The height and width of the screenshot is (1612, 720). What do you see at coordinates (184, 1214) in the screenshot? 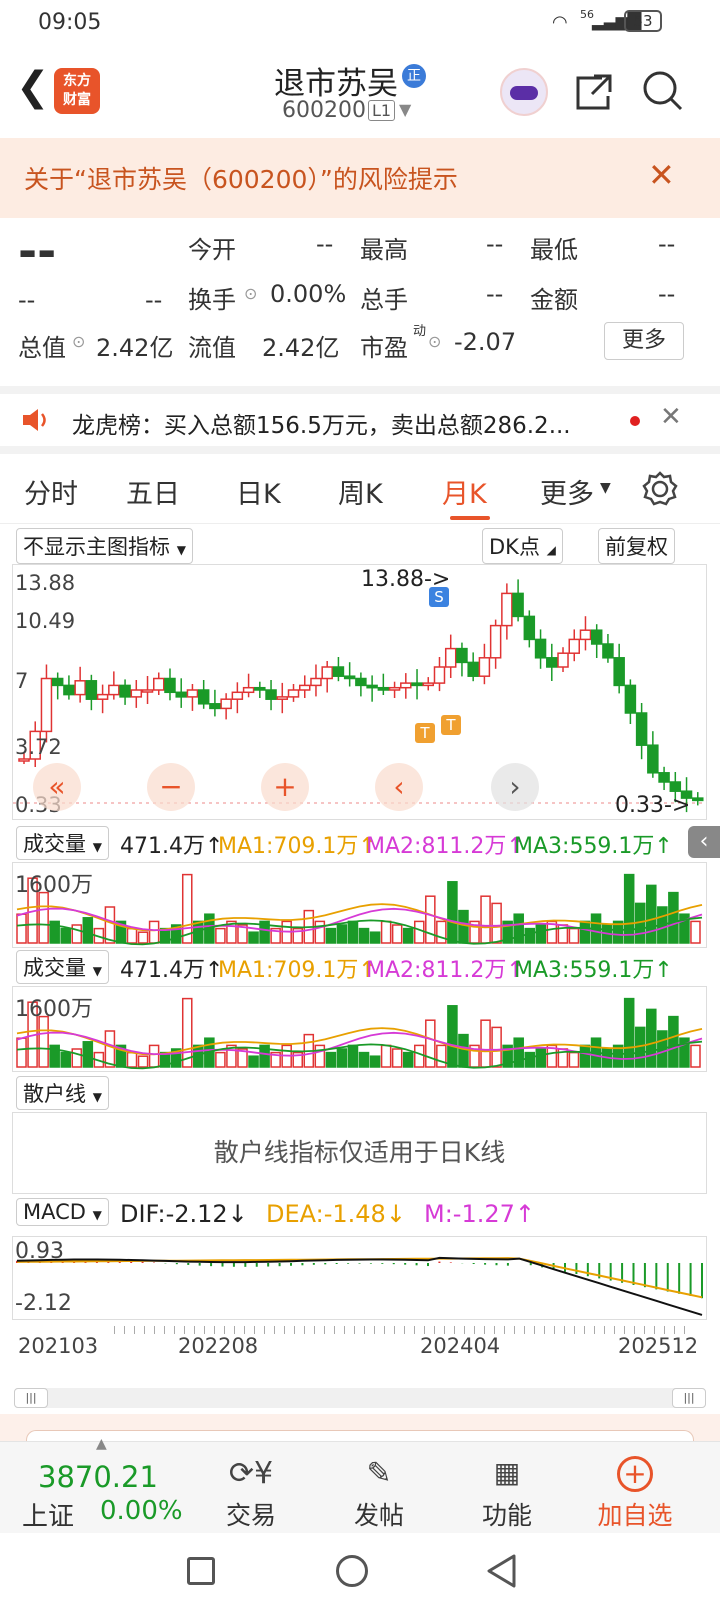
I see `dif-value: DIF:-2.12↓` at bounding box center [184, 1214].